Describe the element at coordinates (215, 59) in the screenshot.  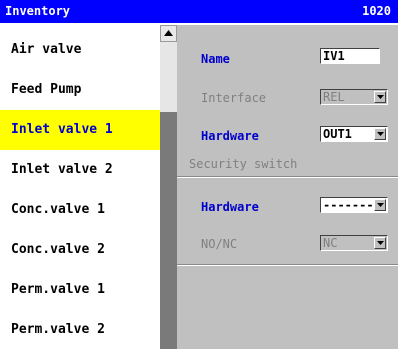
I see `name-label: Name` at that location.